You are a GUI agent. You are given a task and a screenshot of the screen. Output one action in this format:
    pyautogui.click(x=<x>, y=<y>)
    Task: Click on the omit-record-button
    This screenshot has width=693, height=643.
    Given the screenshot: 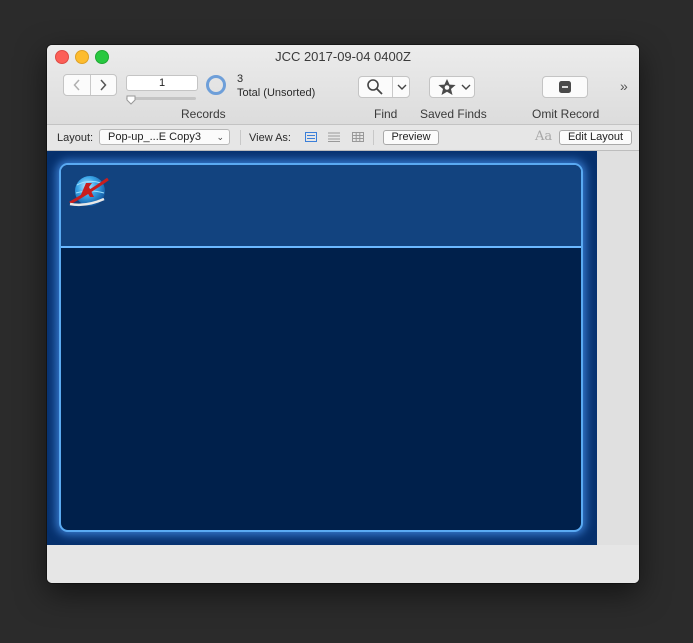 What is the action you would take?
    pyautogui.click(x=565, y=87)
    